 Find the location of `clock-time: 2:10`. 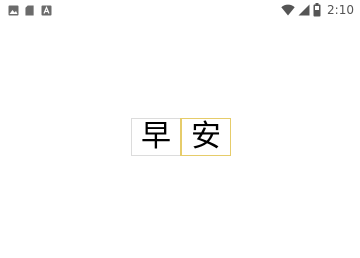

clock-time: 2:10 is located at coordinates (340, 10).